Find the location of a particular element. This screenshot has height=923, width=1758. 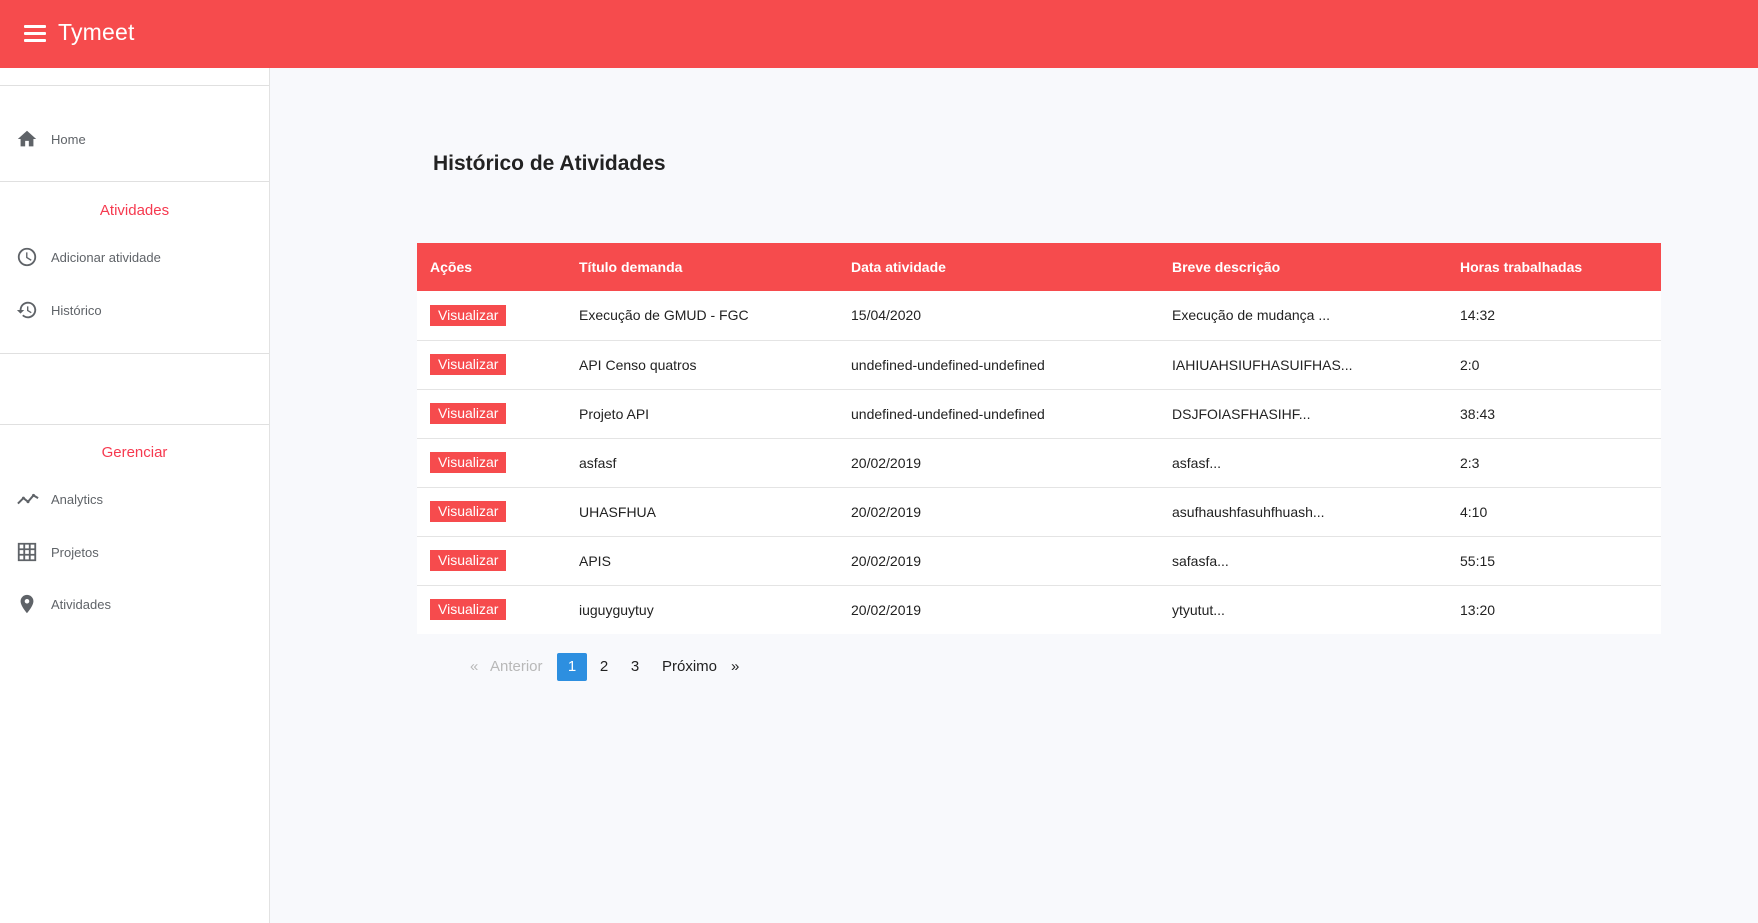

trending-line-icon is located at coordinates (28, 499).